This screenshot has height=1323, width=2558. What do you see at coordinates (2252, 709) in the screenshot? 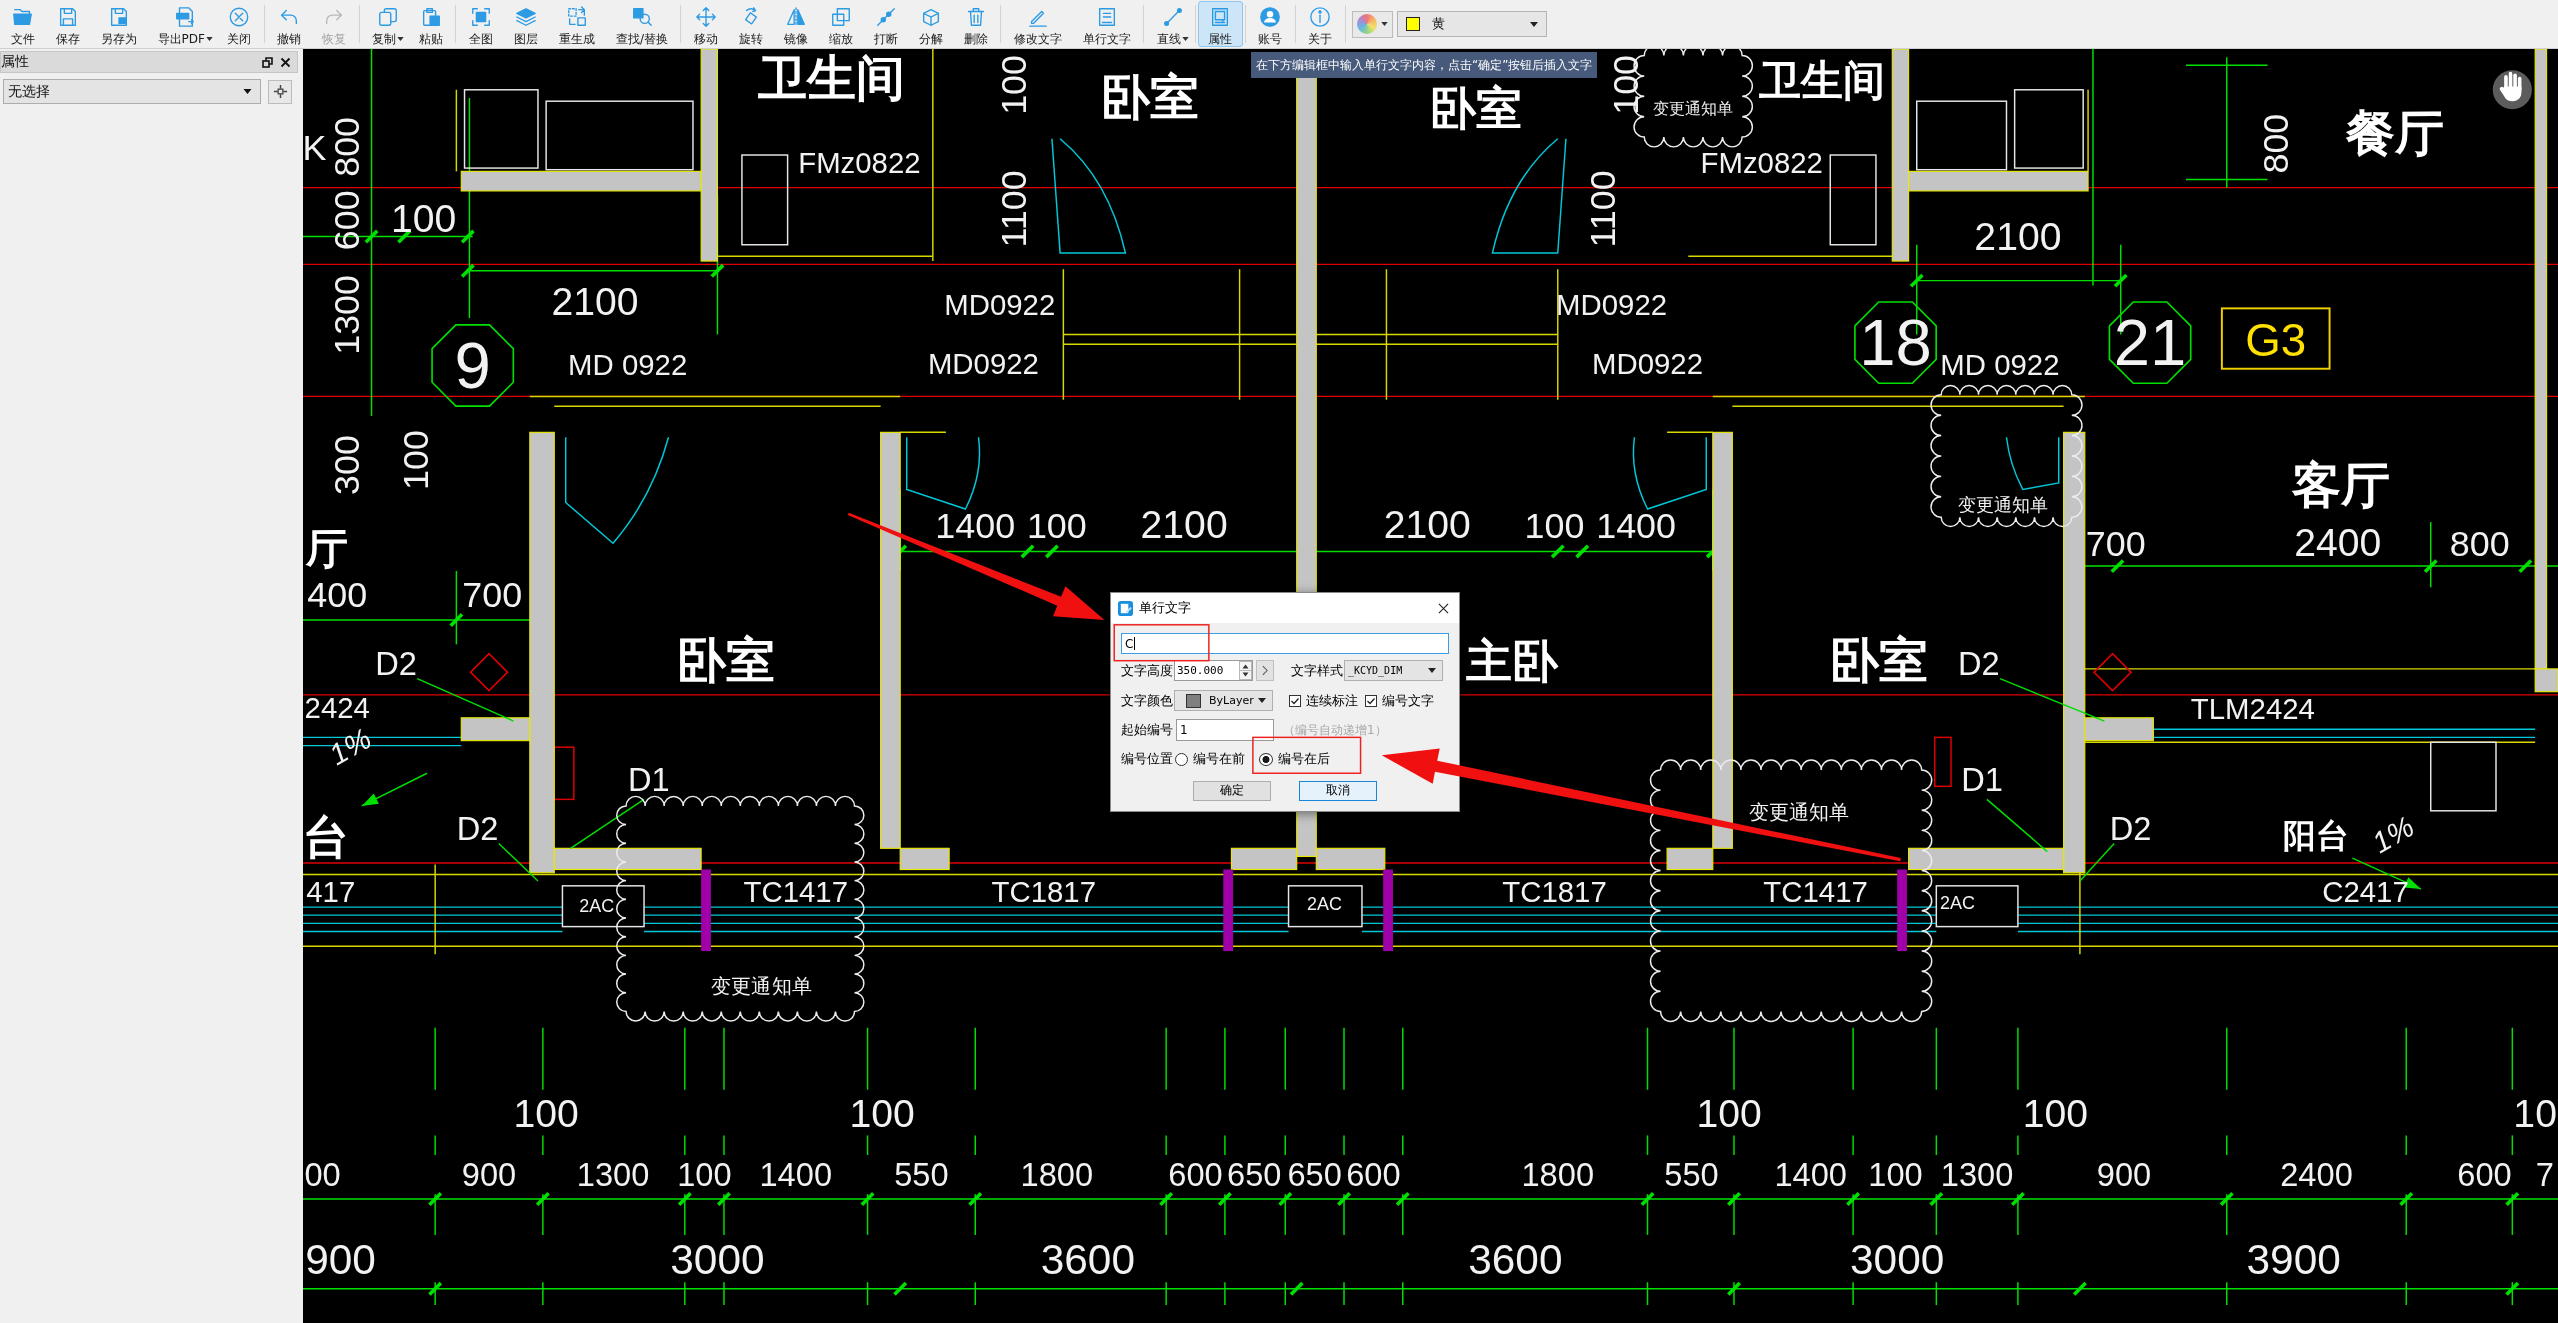
I see `door-window-code: TLM2424` at bounding box center [2252, 709].